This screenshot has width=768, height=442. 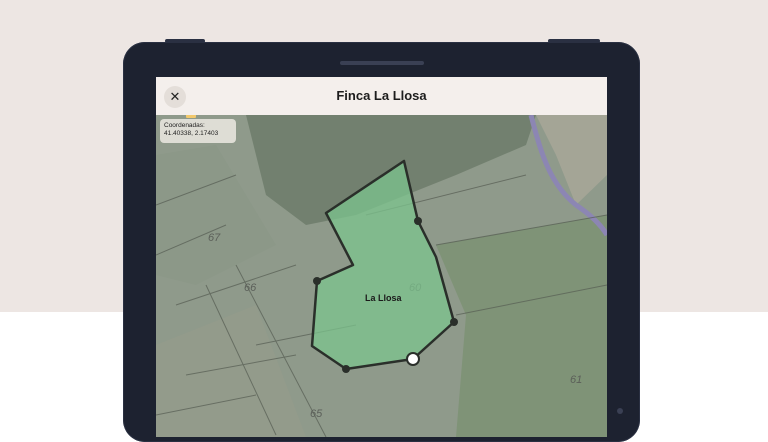 I want to click on plot-number-61: 61, so click(x=576, y=380).